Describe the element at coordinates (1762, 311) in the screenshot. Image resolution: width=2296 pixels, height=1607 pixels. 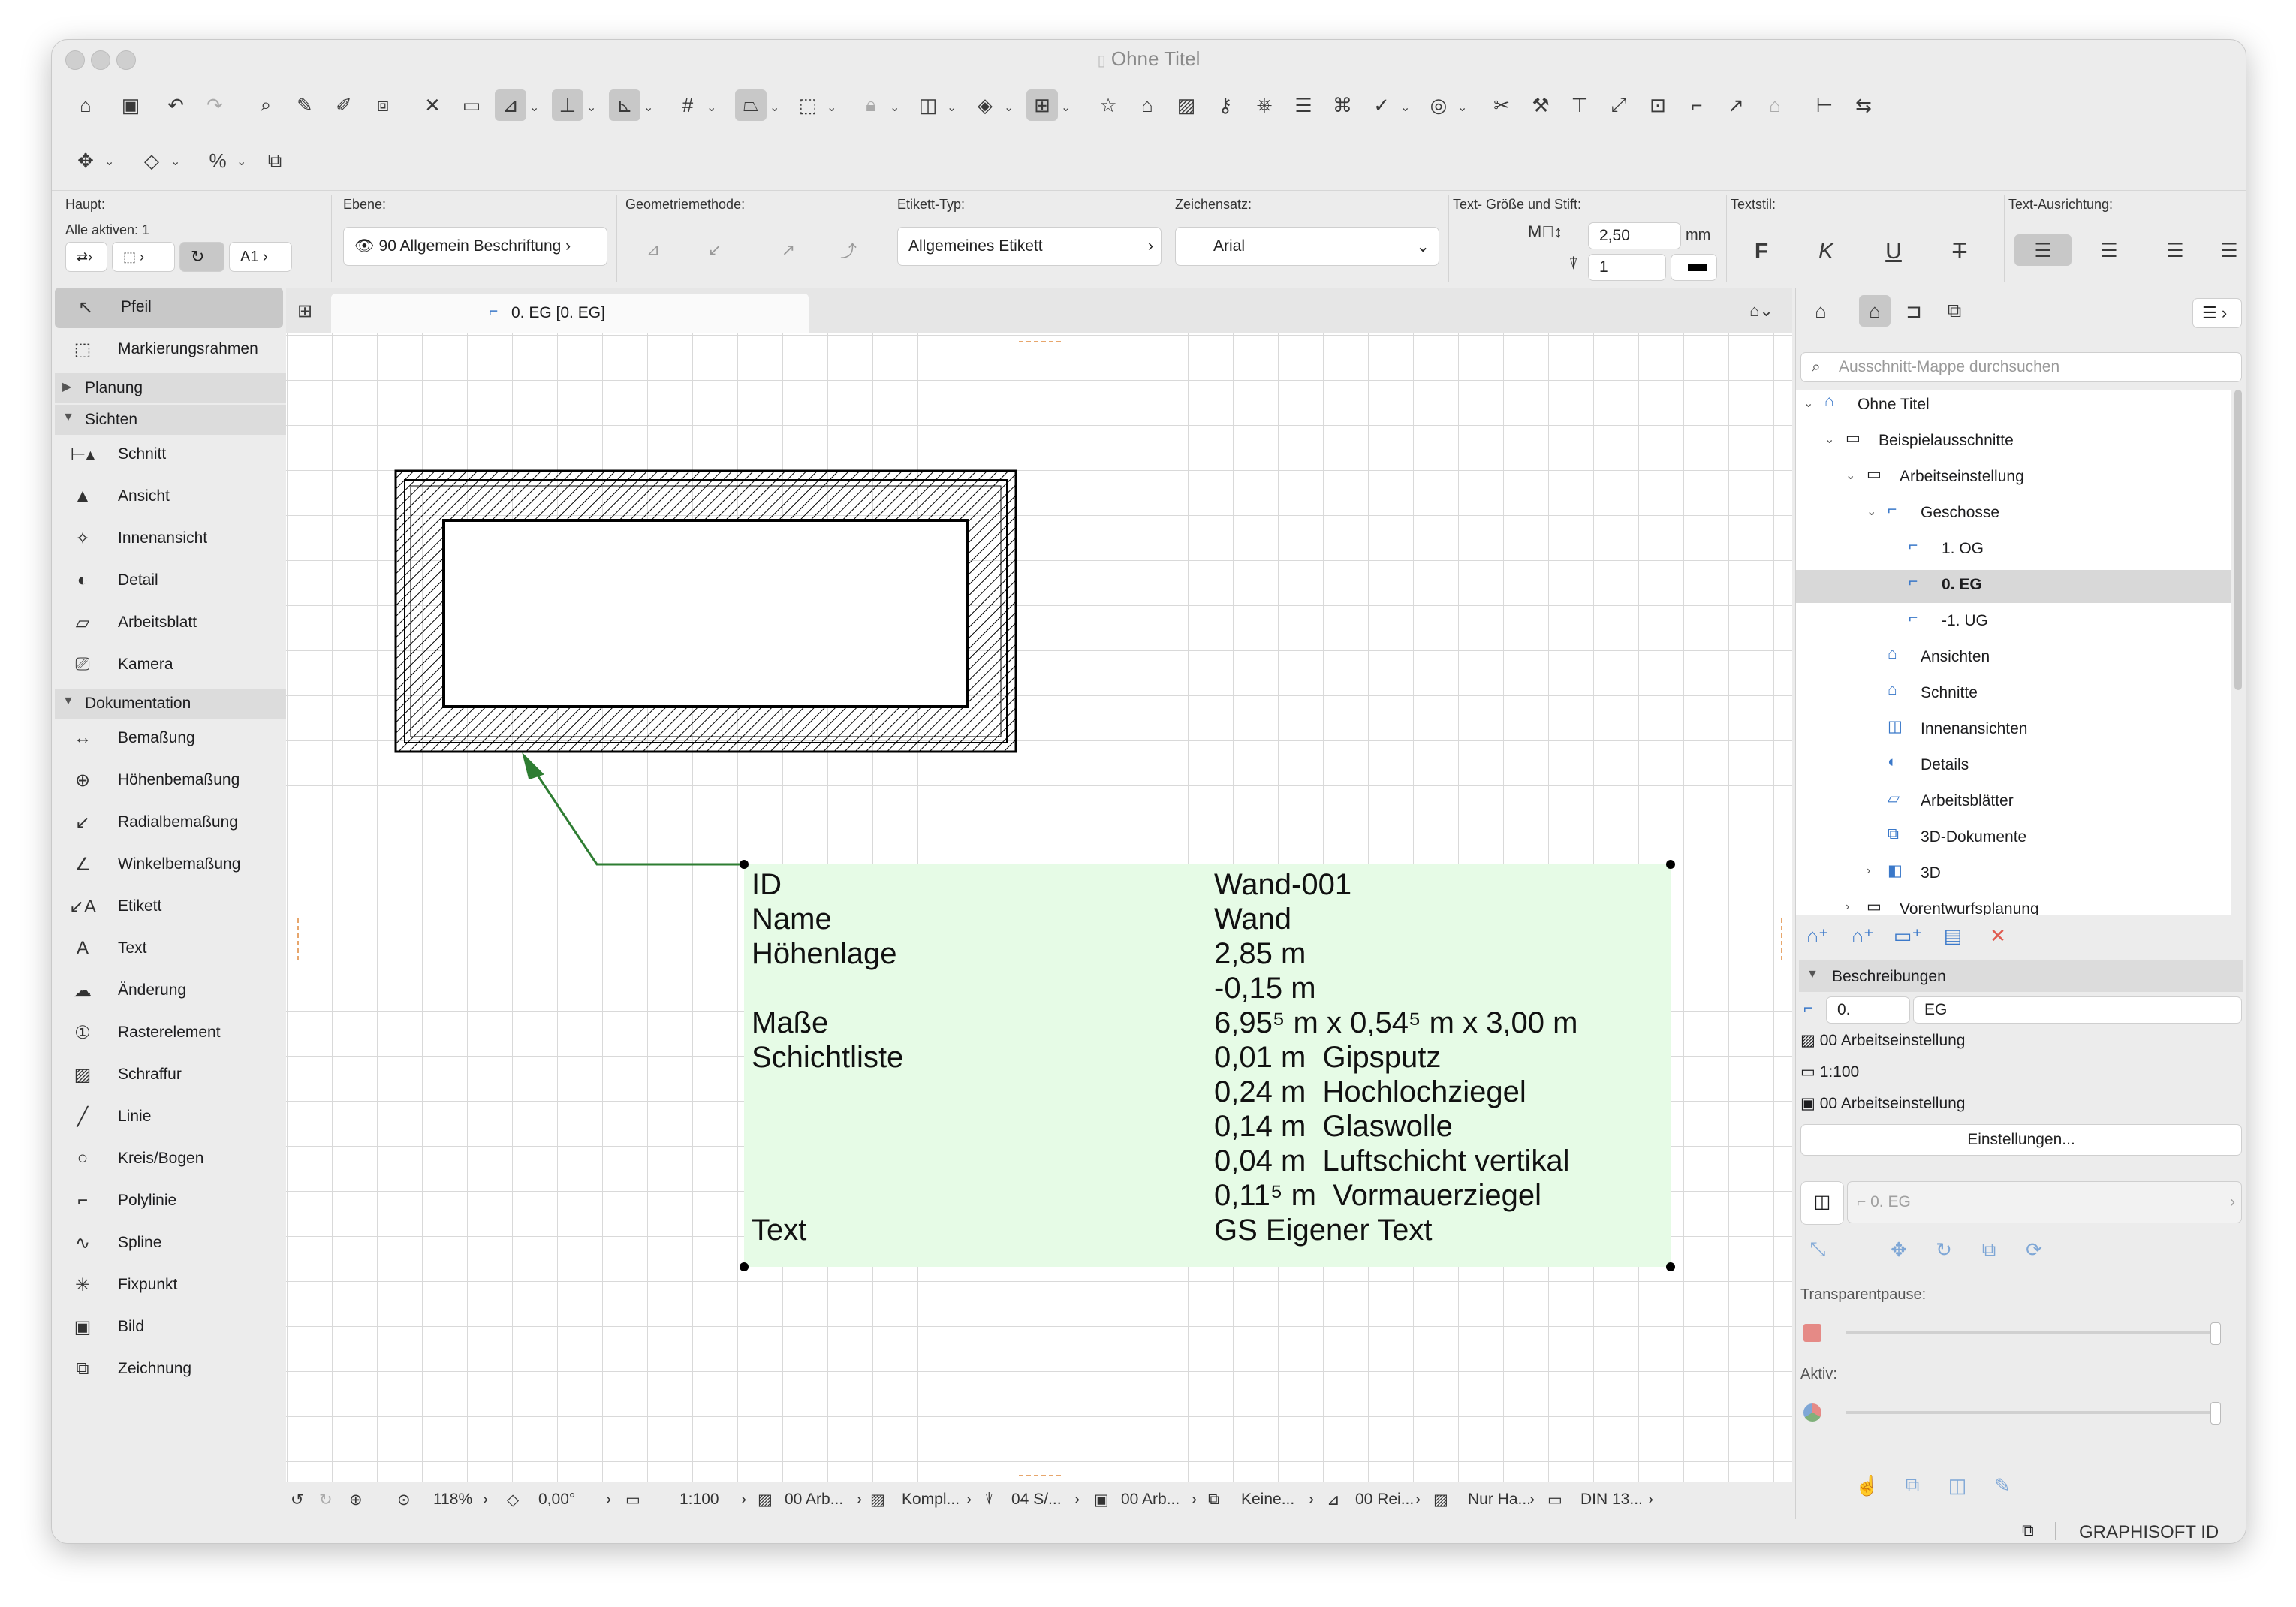
I see `view-options-icon: ⌂⌄` at that location.